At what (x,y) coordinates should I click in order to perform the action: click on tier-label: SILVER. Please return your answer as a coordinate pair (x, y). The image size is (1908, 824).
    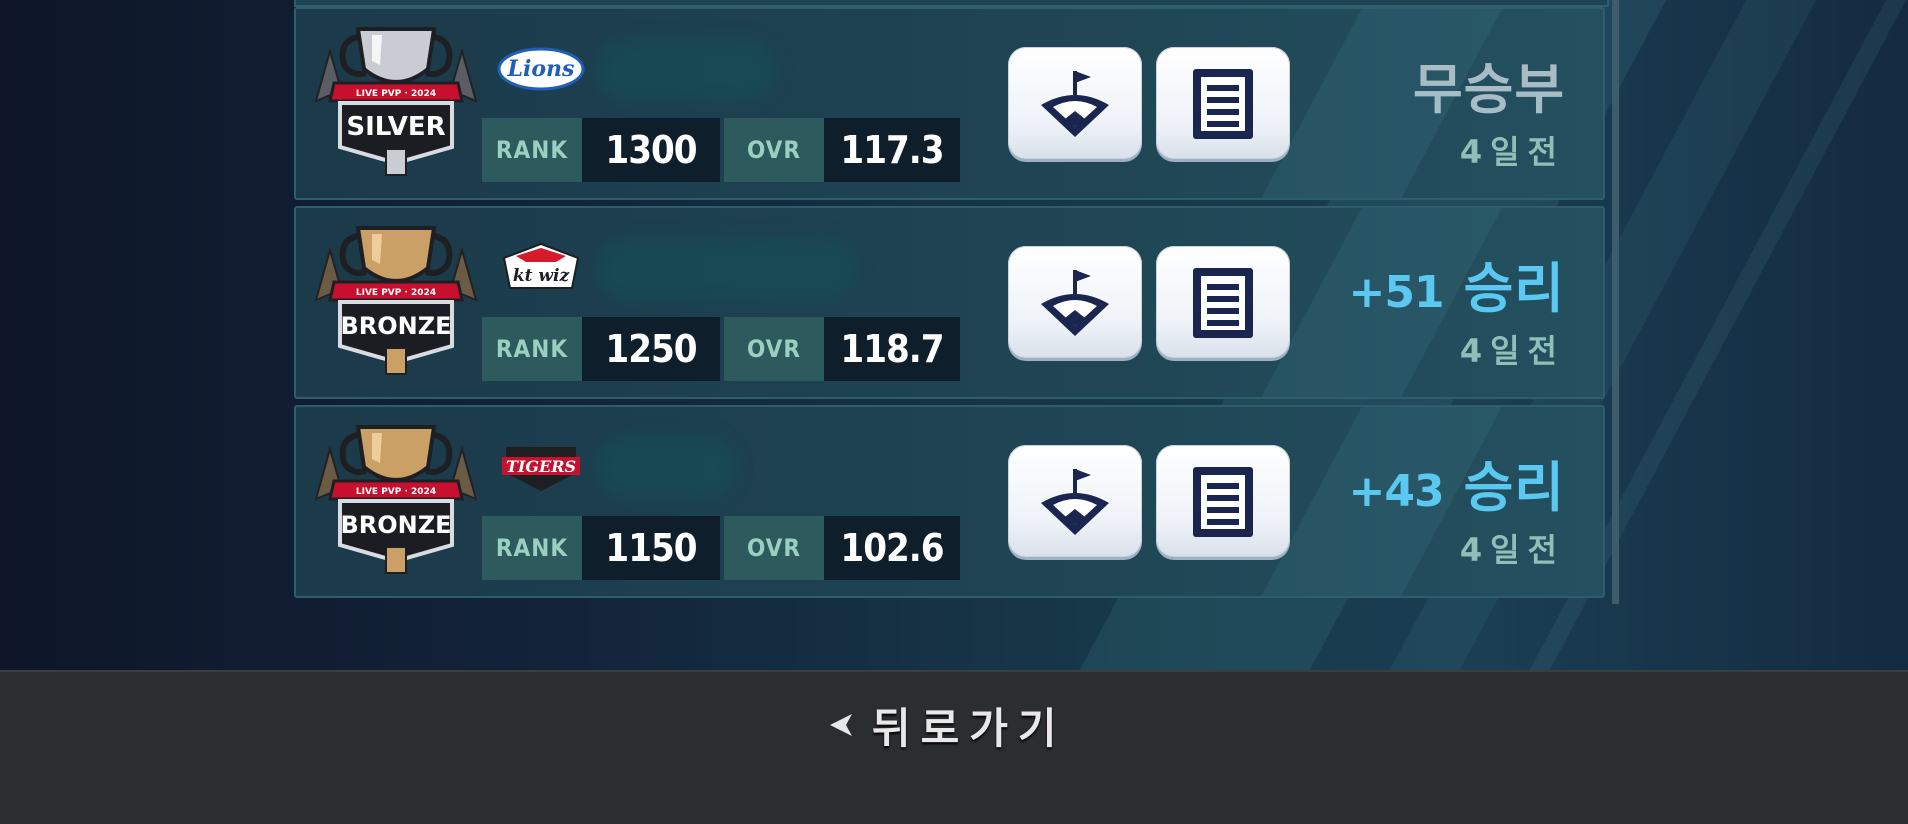
    Looking at the image, I should click on (395, 127).